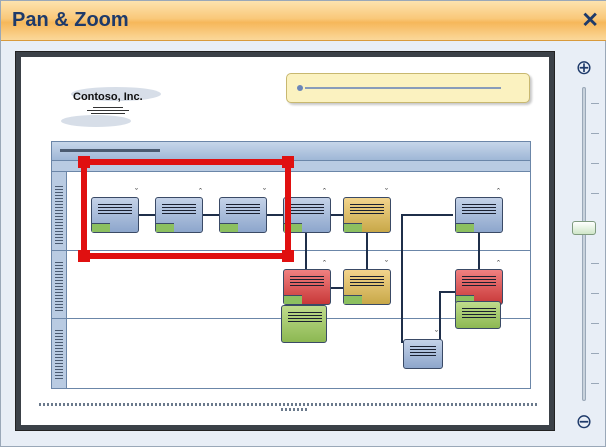  I want to click on zoom-track, so click(584, 244).